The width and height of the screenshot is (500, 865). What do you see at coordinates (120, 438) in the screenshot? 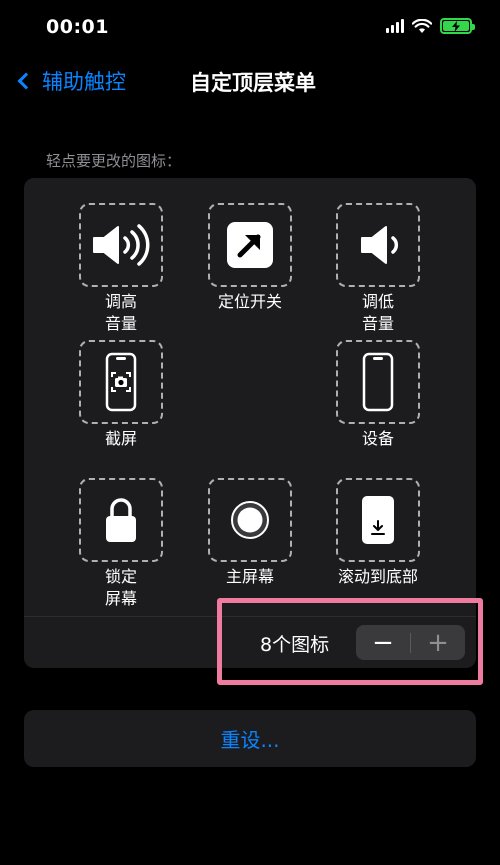
I see `slot-label: 截屏` at bounding box center [120, 438].